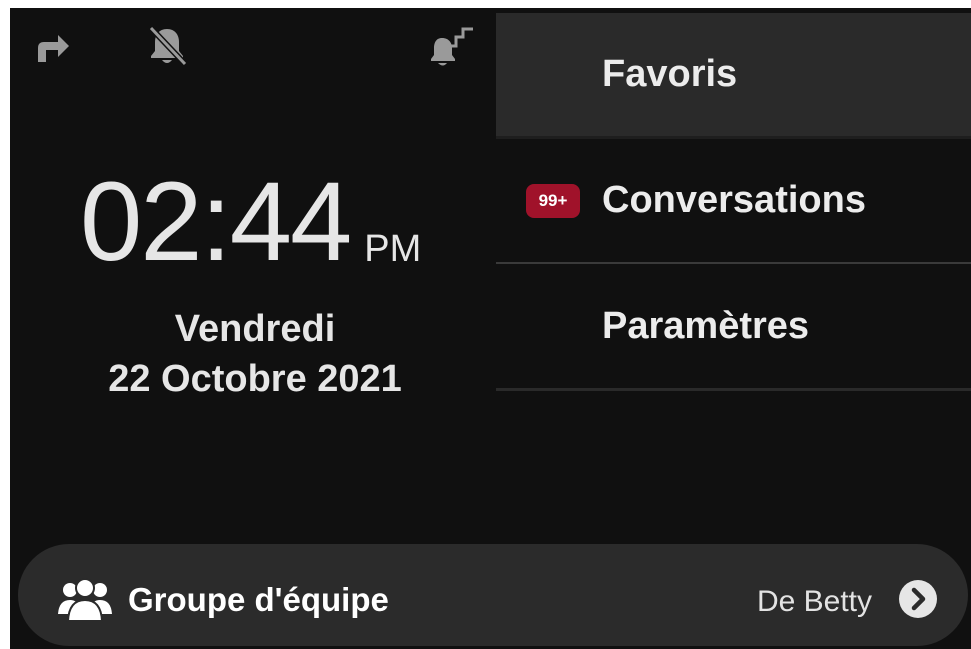 The width and height of the screenshot is (971, 649). I want to click on call-forward-icon, so click(52, 48).